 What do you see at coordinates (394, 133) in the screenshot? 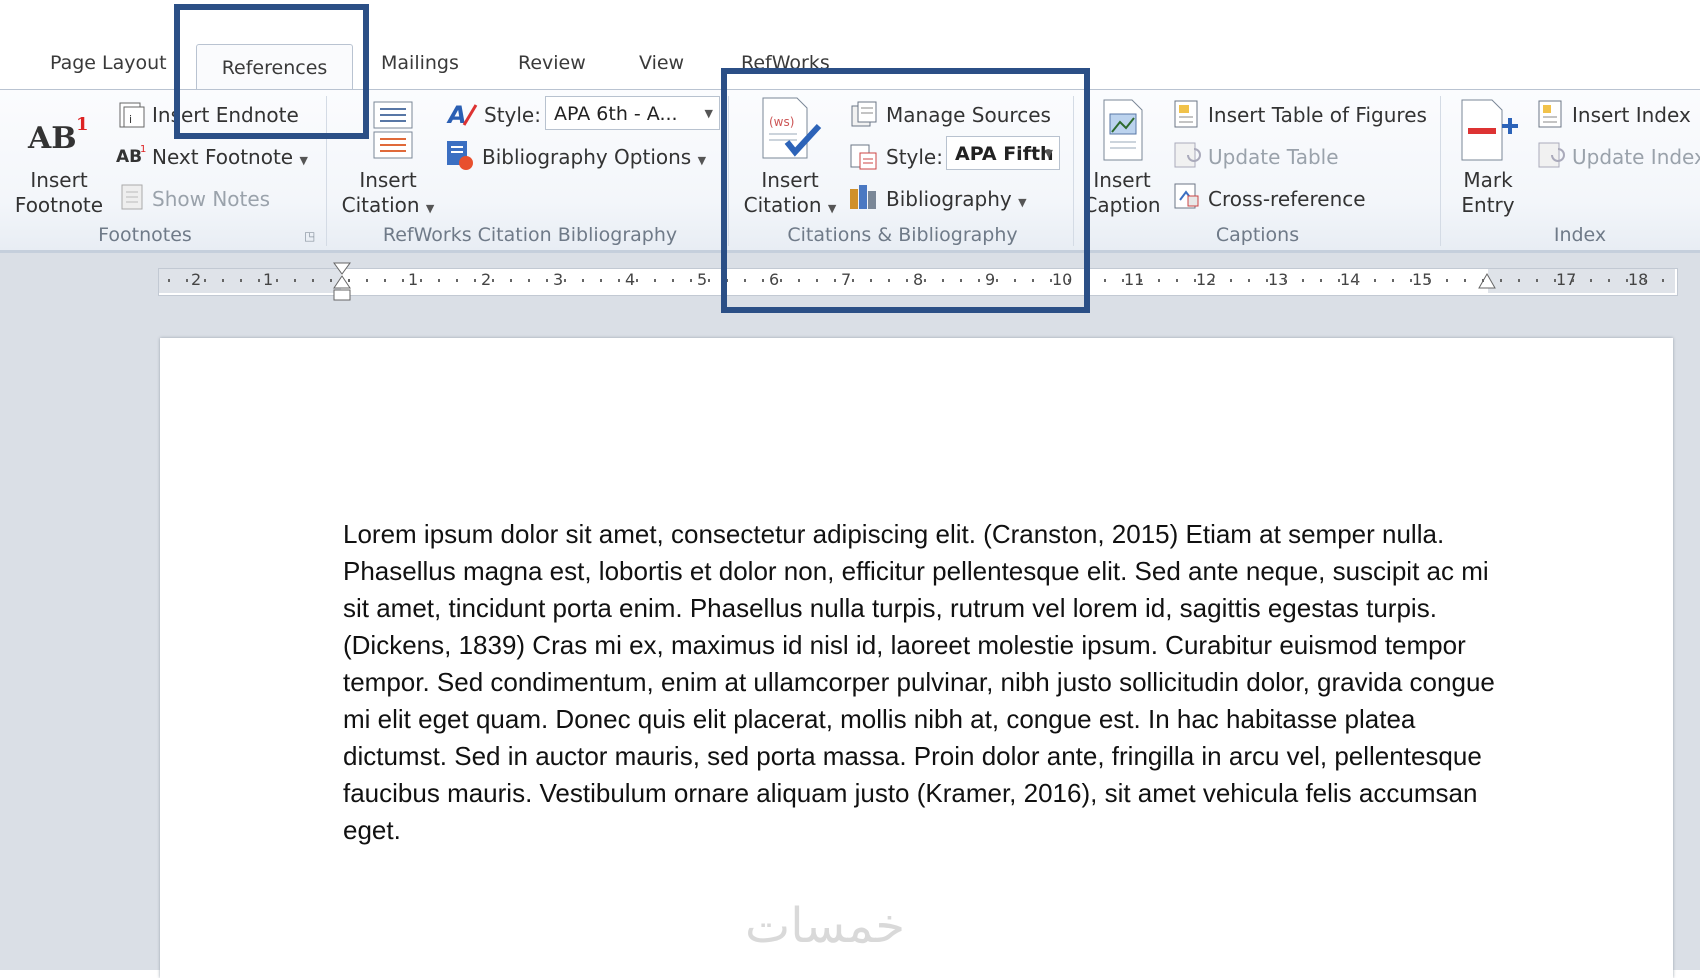
I see `refworks-insert-citation-icon` at bounding box center [394, 133].